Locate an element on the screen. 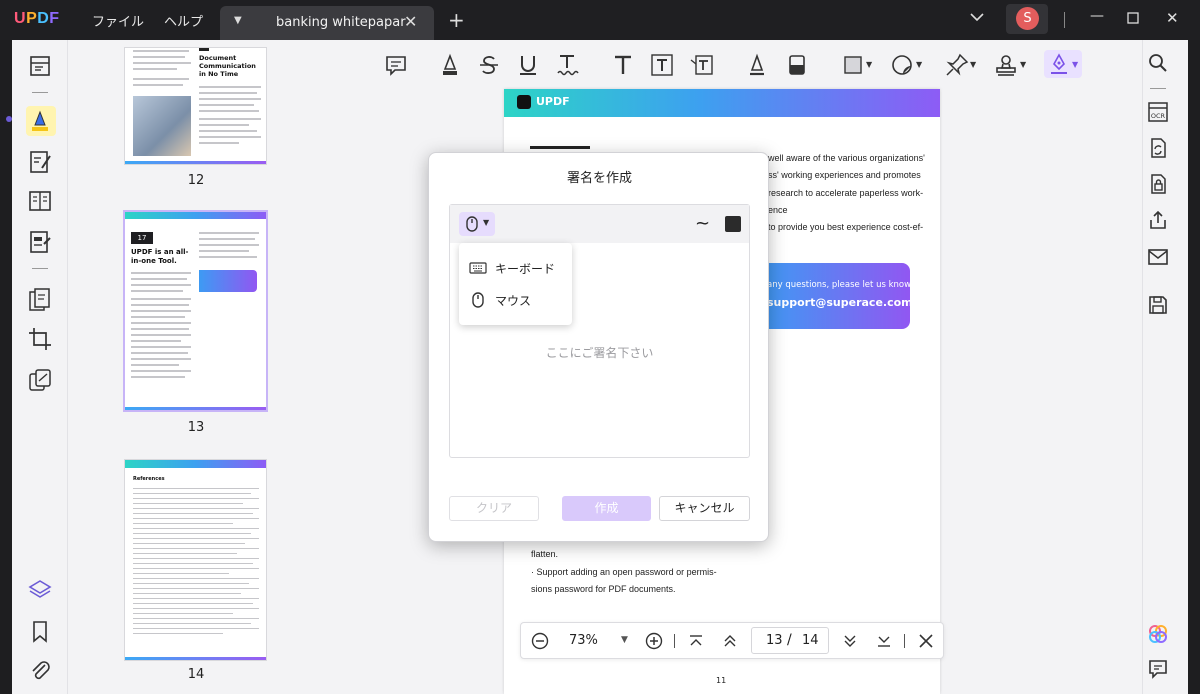 This screenshot has height=694, width=1200. tab-close-icon: ✕ is located at coordinates (410, 21).